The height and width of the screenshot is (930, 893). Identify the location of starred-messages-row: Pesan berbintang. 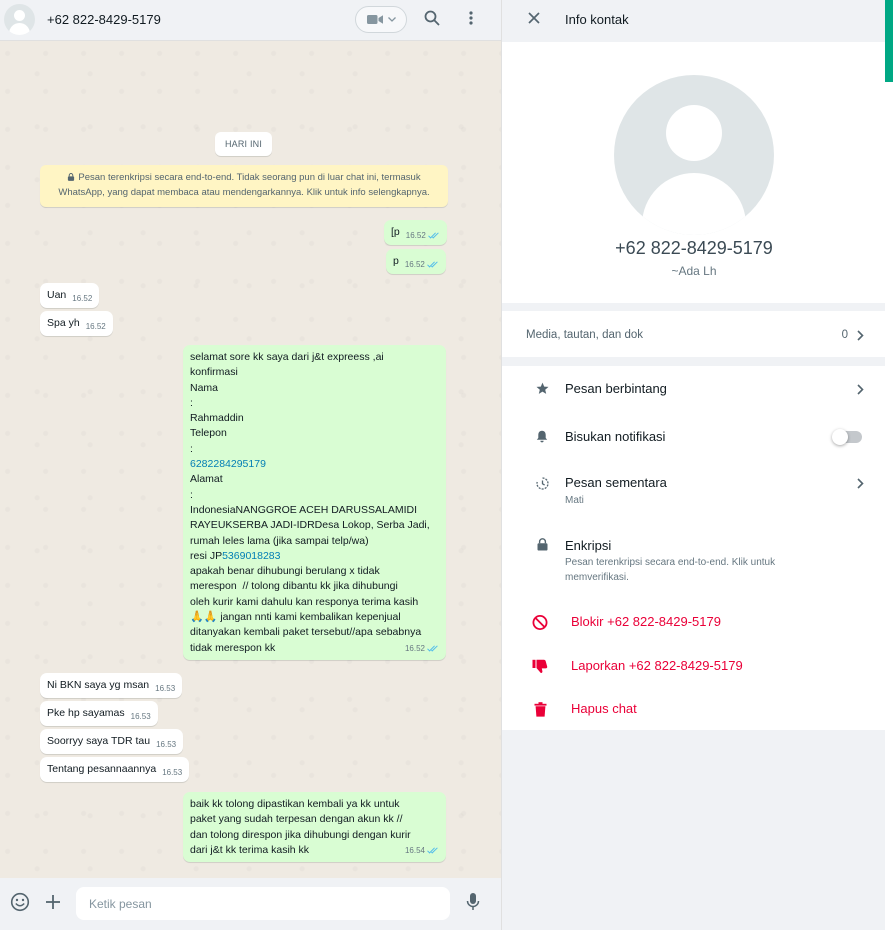
(694, 389).